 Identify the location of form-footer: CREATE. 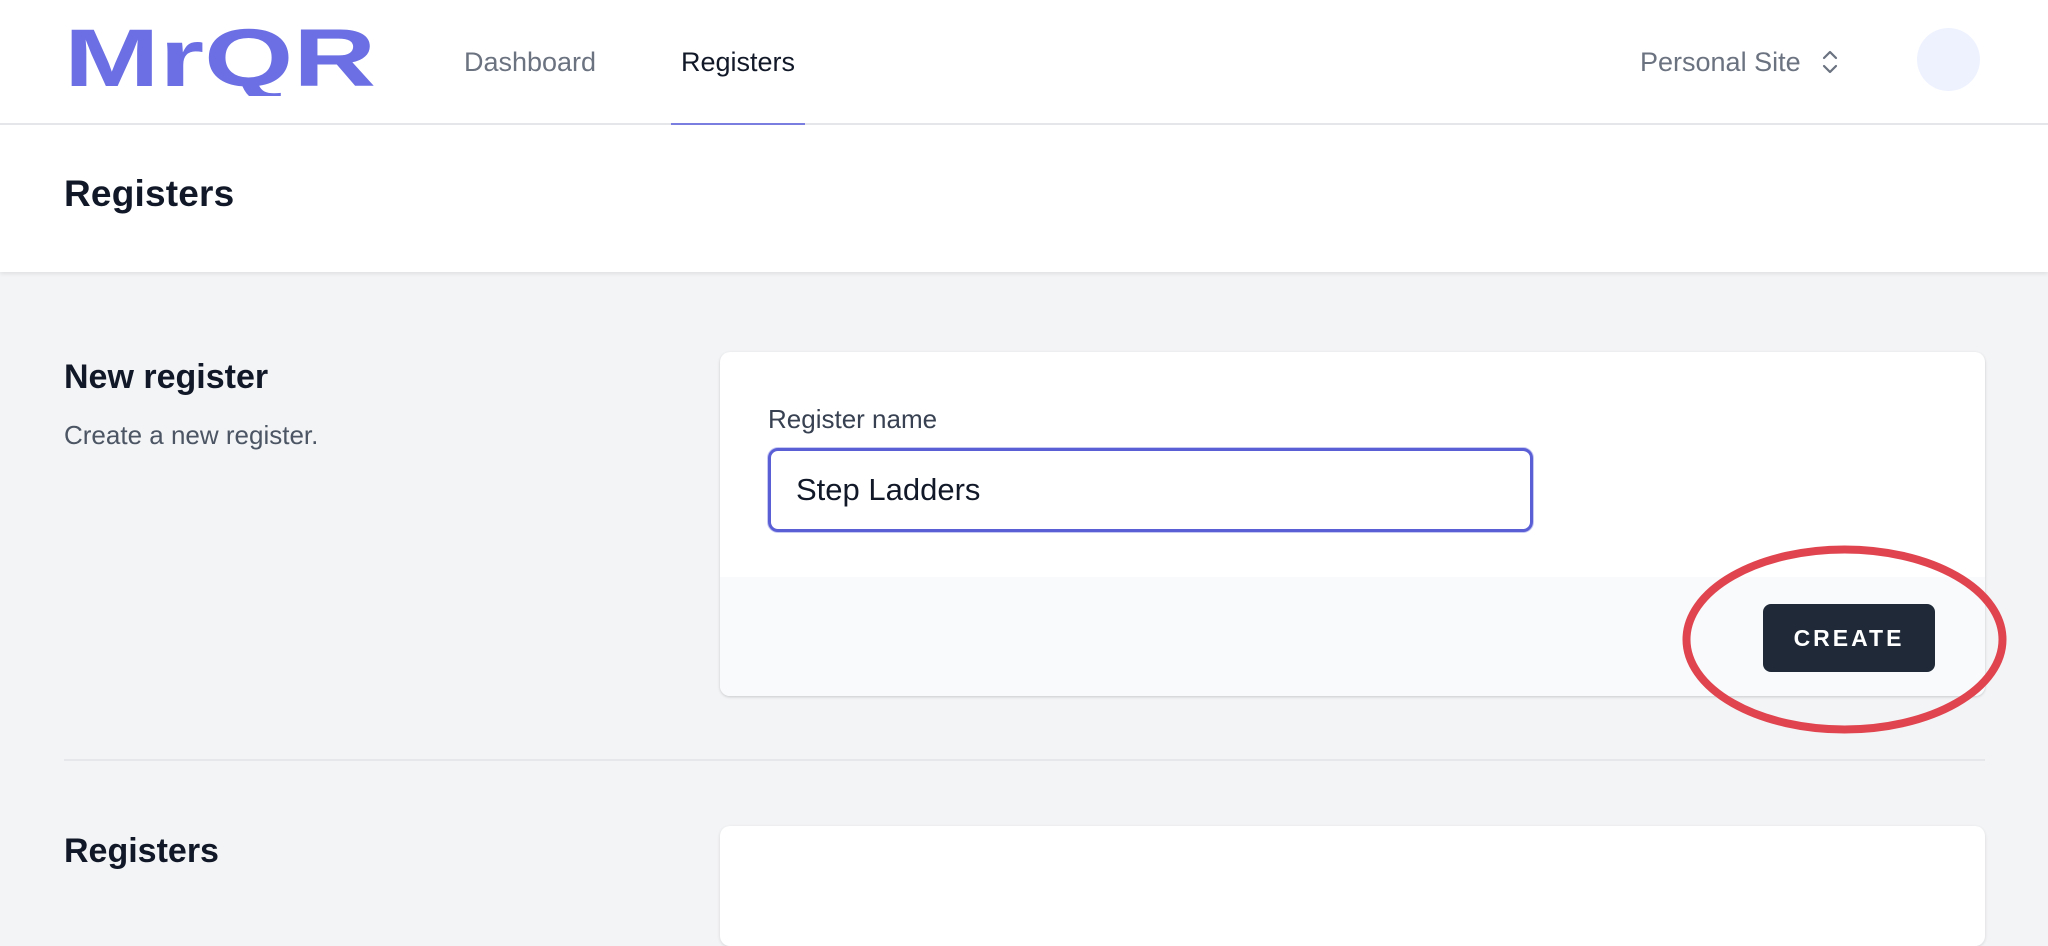
(1352, 636).